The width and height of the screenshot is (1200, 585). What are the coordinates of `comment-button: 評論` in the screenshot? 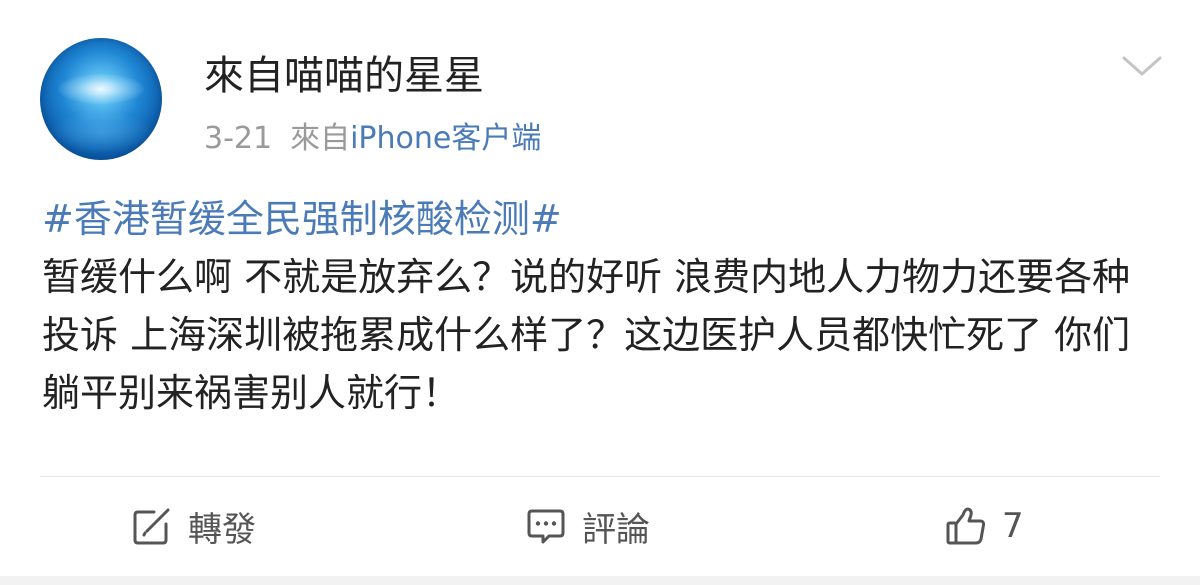 It's located at (587, 526).